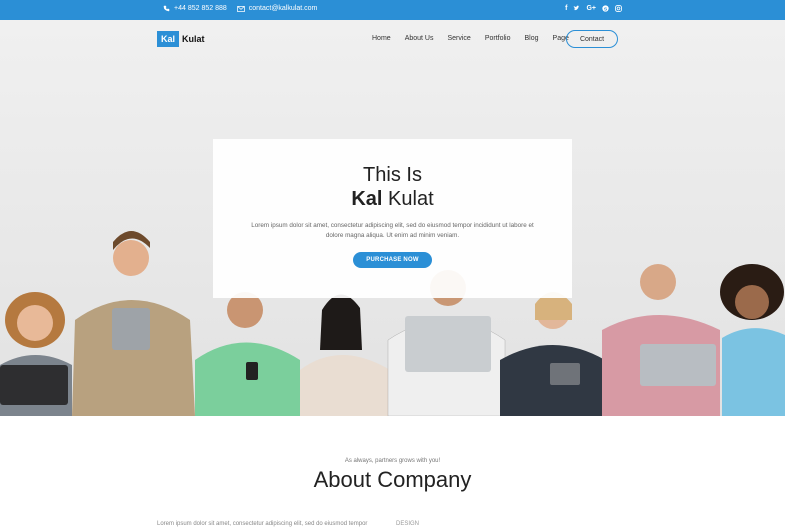 This screenshot has height=527, width=785. I want to click on social-links: f G+ S, so click(593, 8).